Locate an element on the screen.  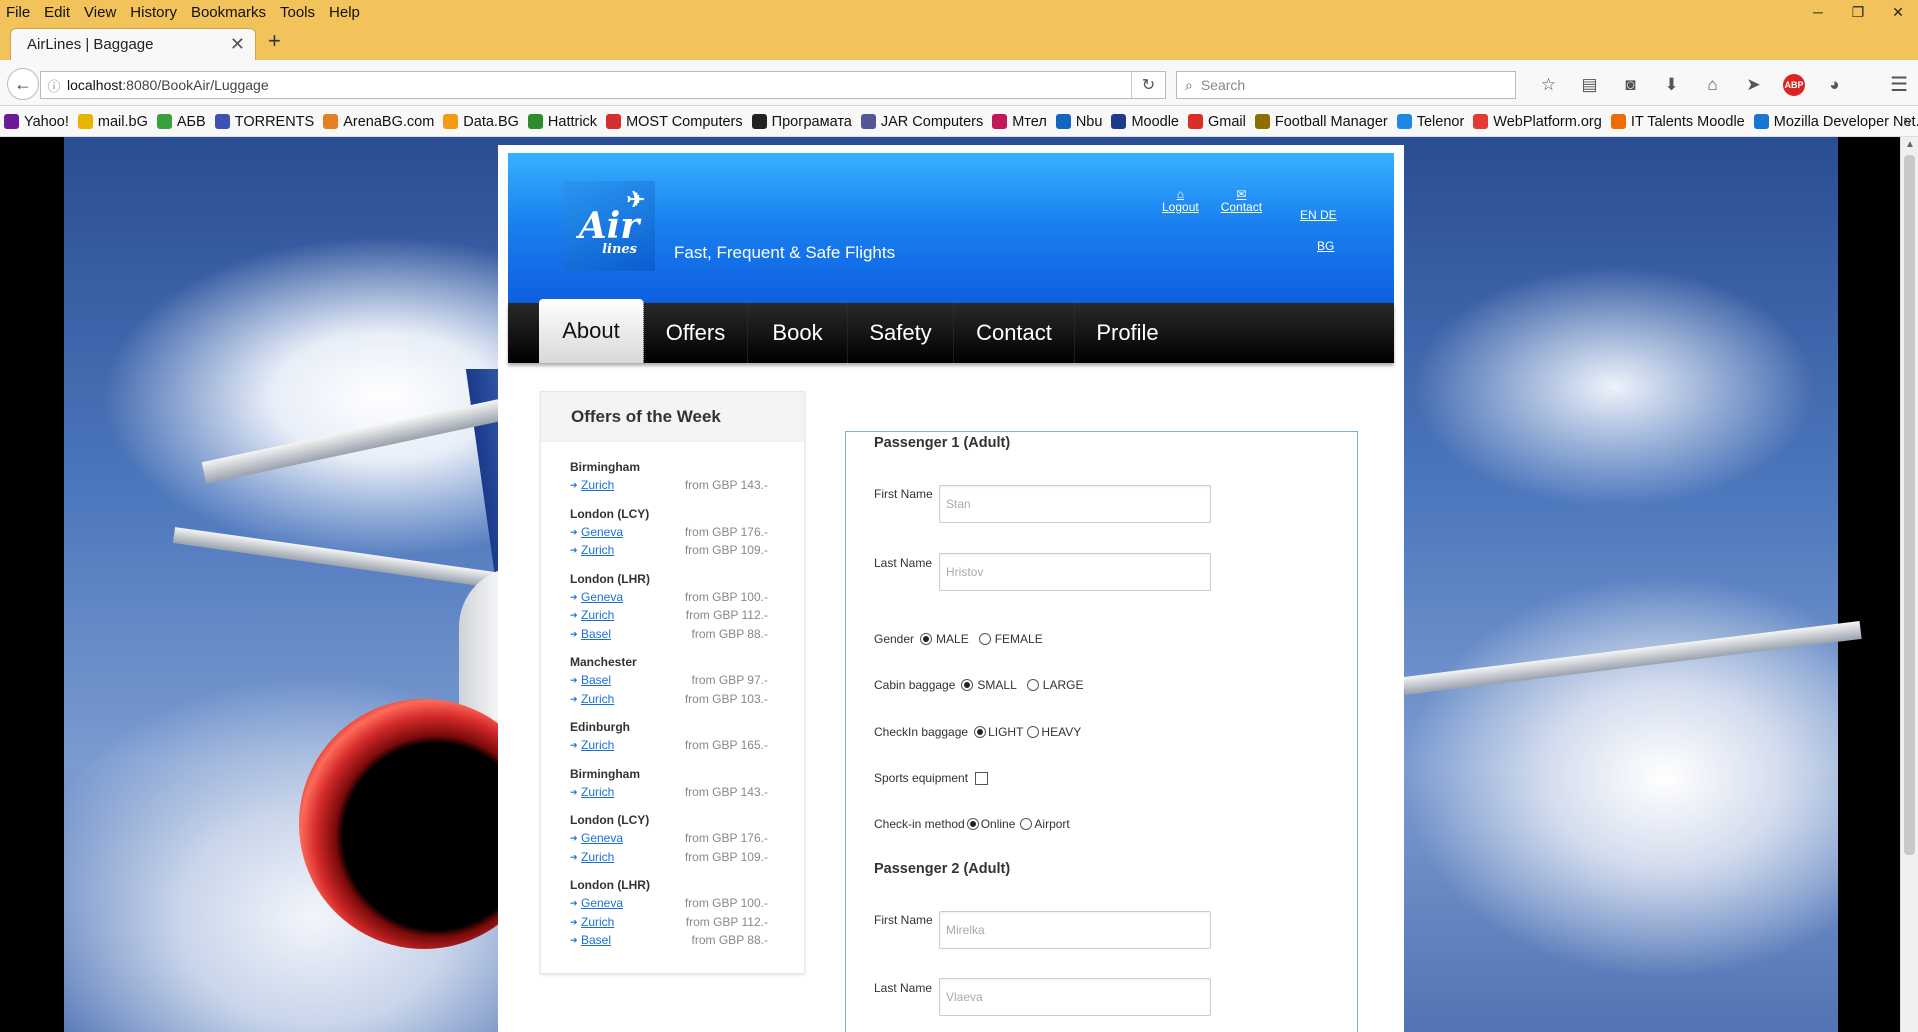
page-scrollbar: ▲ is located at coordinates (1909, 584).